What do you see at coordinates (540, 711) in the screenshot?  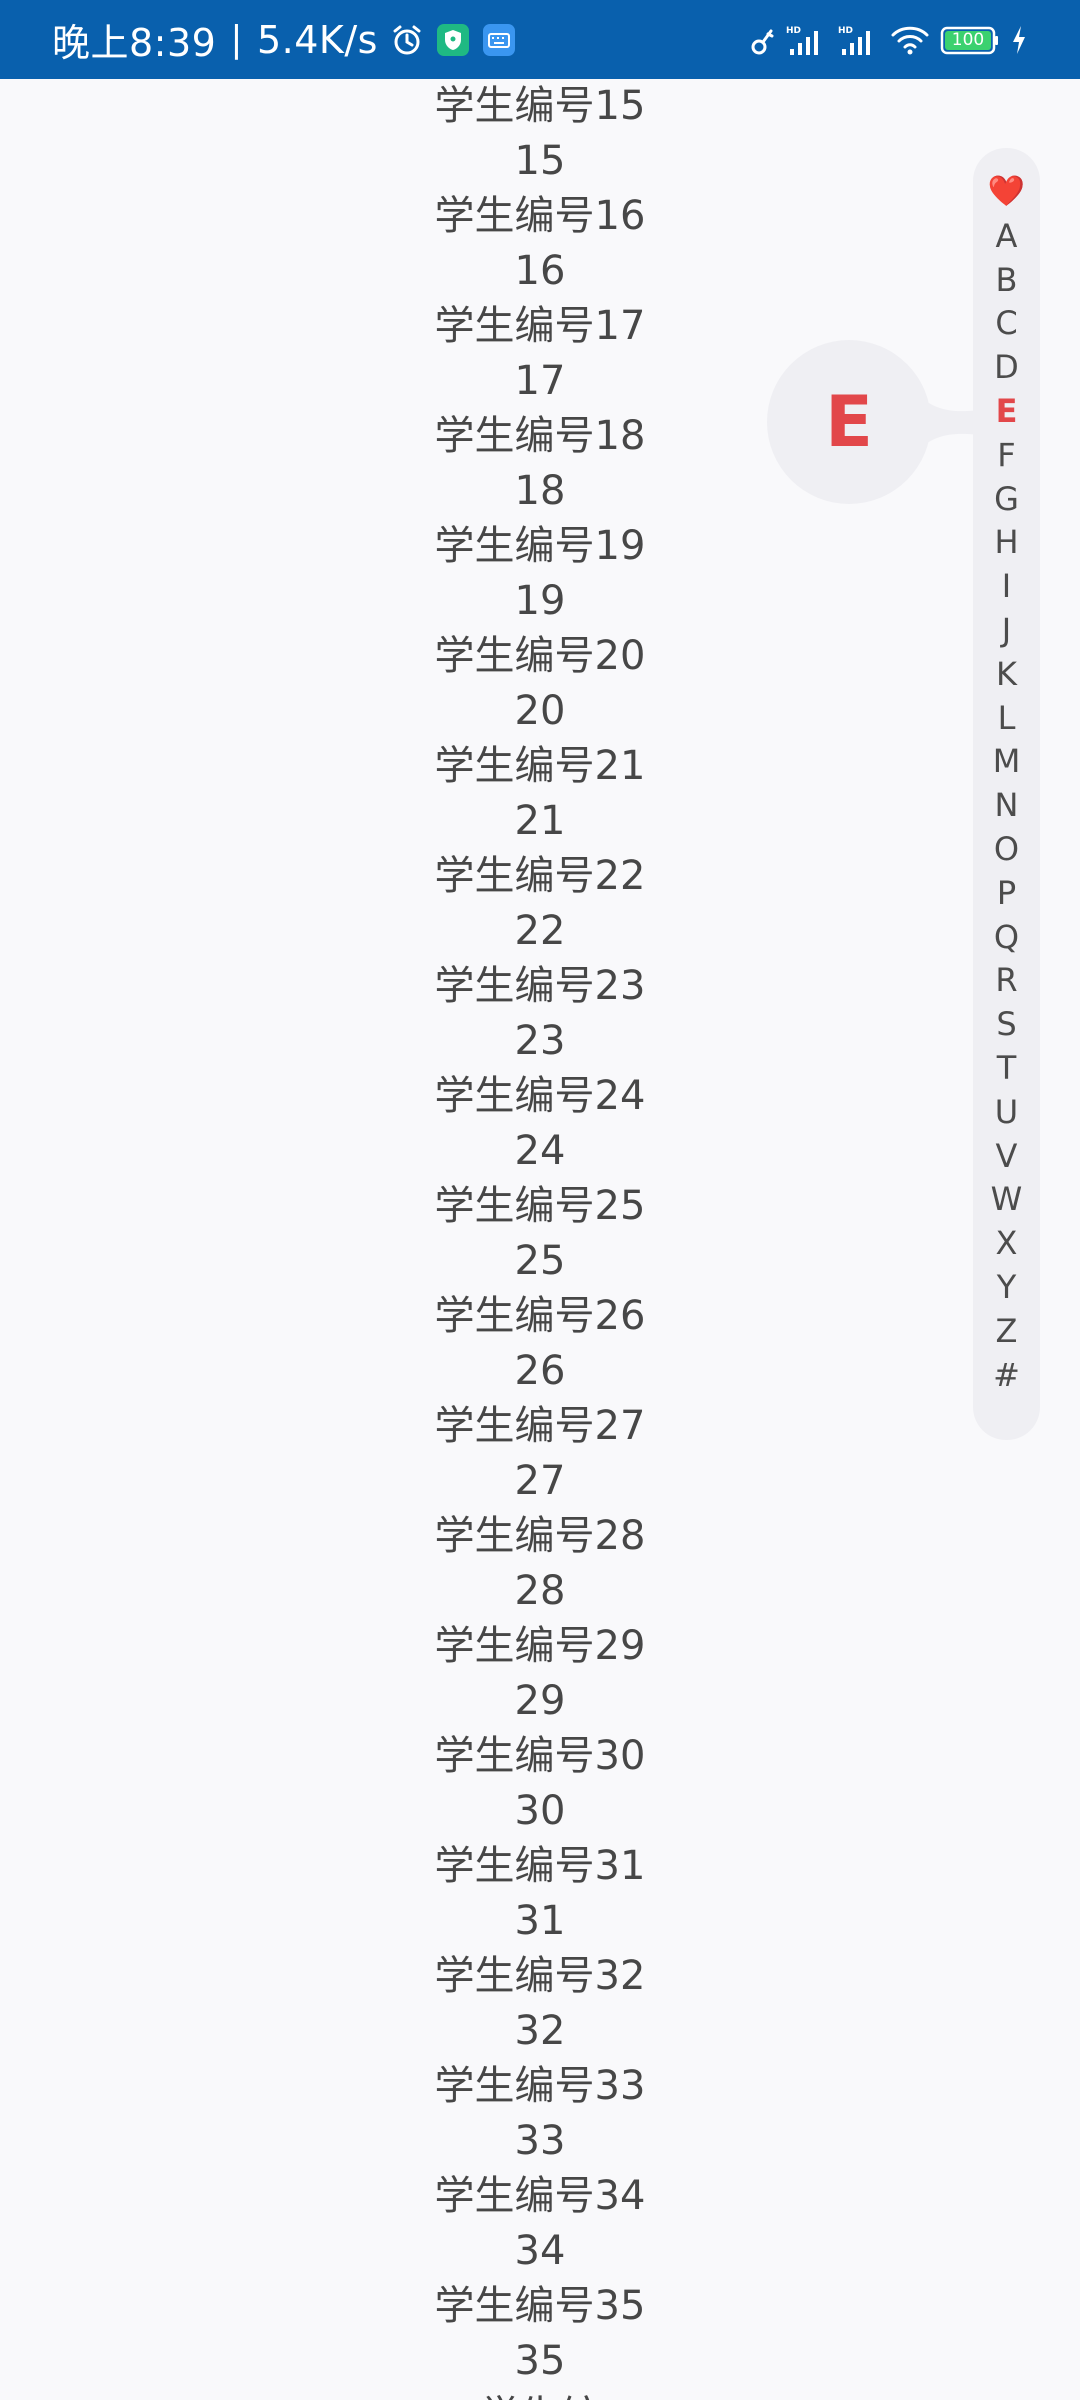 I see `student-number: 20` at bounding box center [540, 711].